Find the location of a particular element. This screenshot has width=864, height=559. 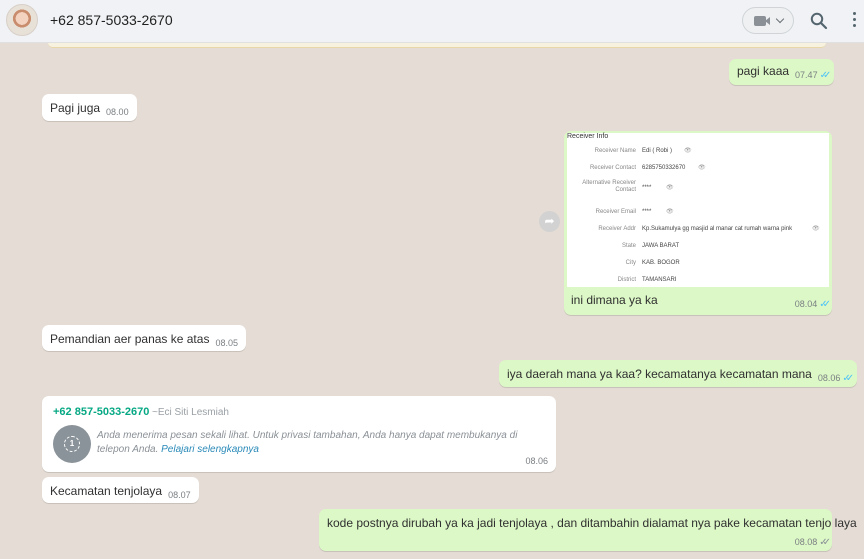

message-incoming: Pagi juga 08.00 is located at coordinates (89, 107).